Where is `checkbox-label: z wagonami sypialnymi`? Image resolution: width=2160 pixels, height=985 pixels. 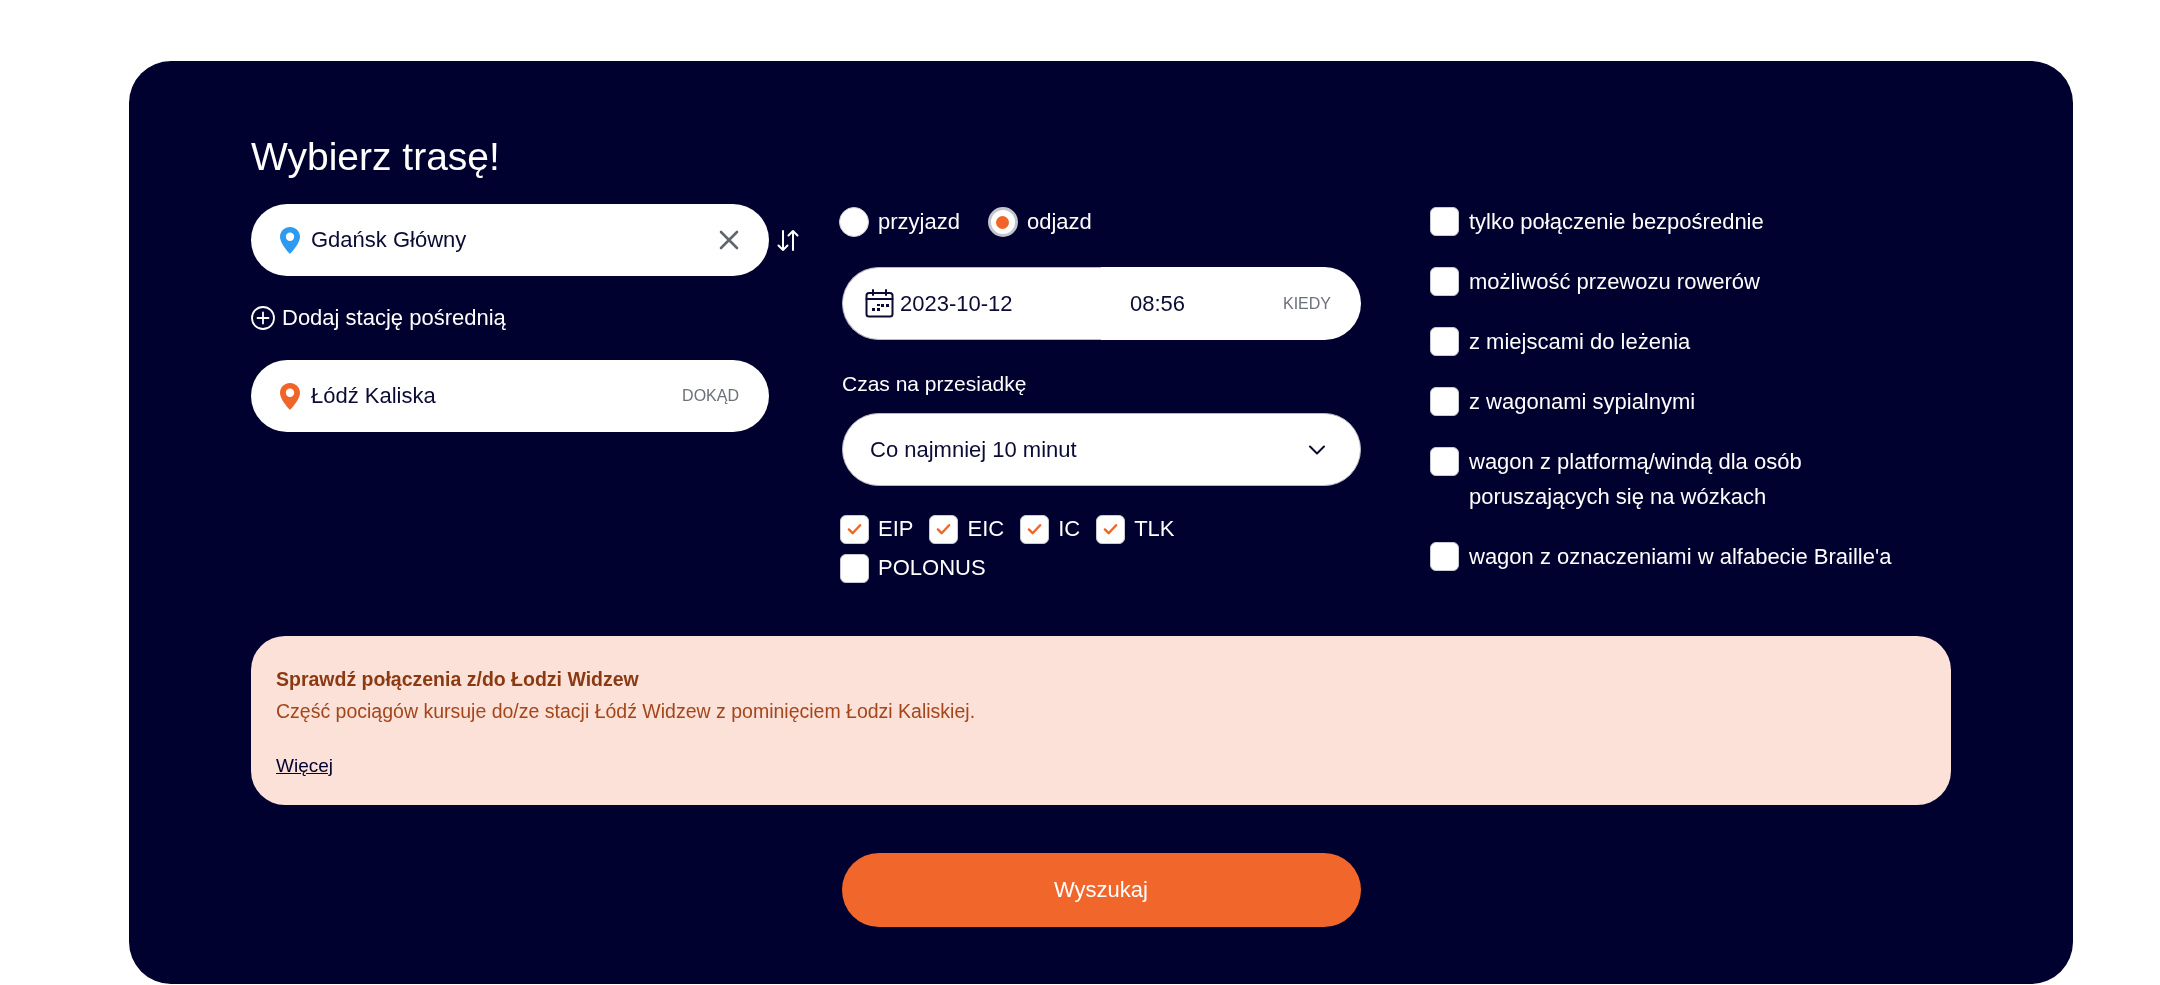
checkbox-label: z wagonami sypialnymi is located at coordinates (1582, 402).